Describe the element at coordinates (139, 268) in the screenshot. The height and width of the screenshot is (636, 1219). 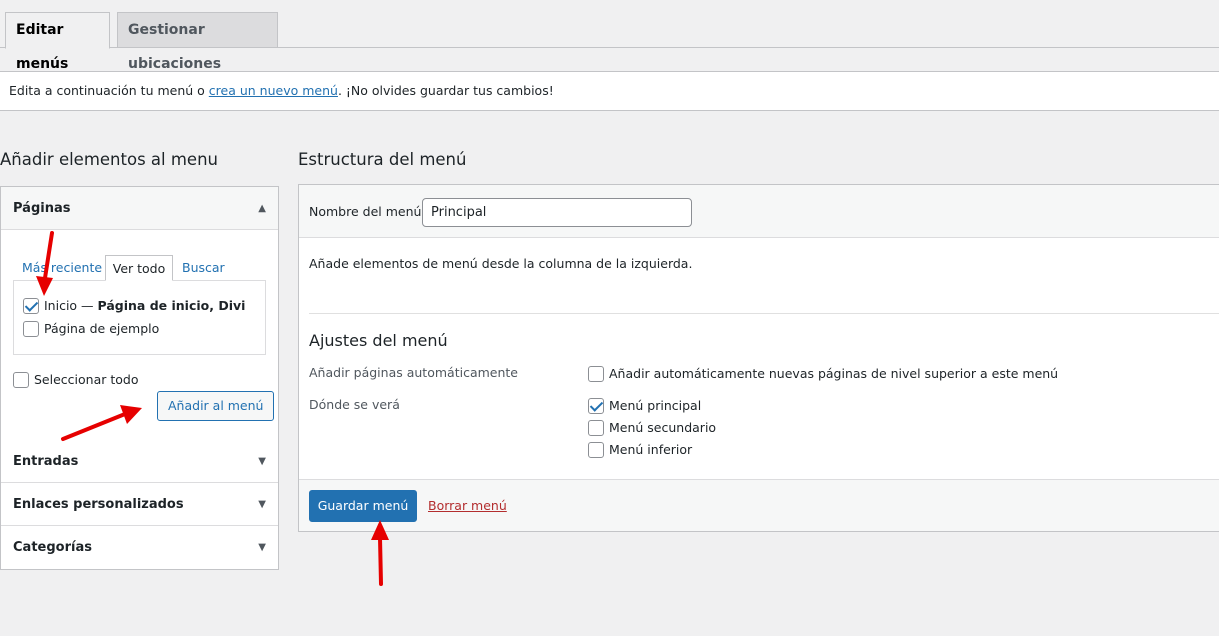
I see `subtab-view-all: Ver todo` at that location.